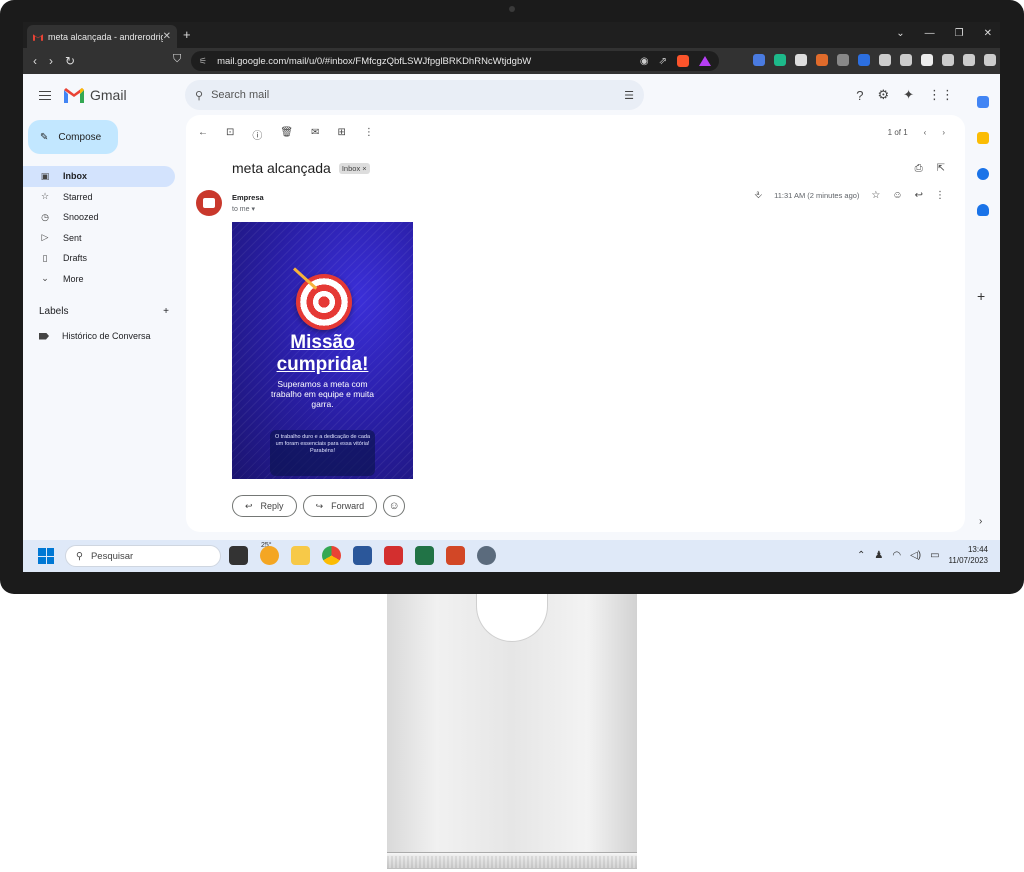  What do you see at coordinates (99, 238) in the screenshot?
I see `nav-item-sent: ▷ Sent` at bounding box center [99, 238].